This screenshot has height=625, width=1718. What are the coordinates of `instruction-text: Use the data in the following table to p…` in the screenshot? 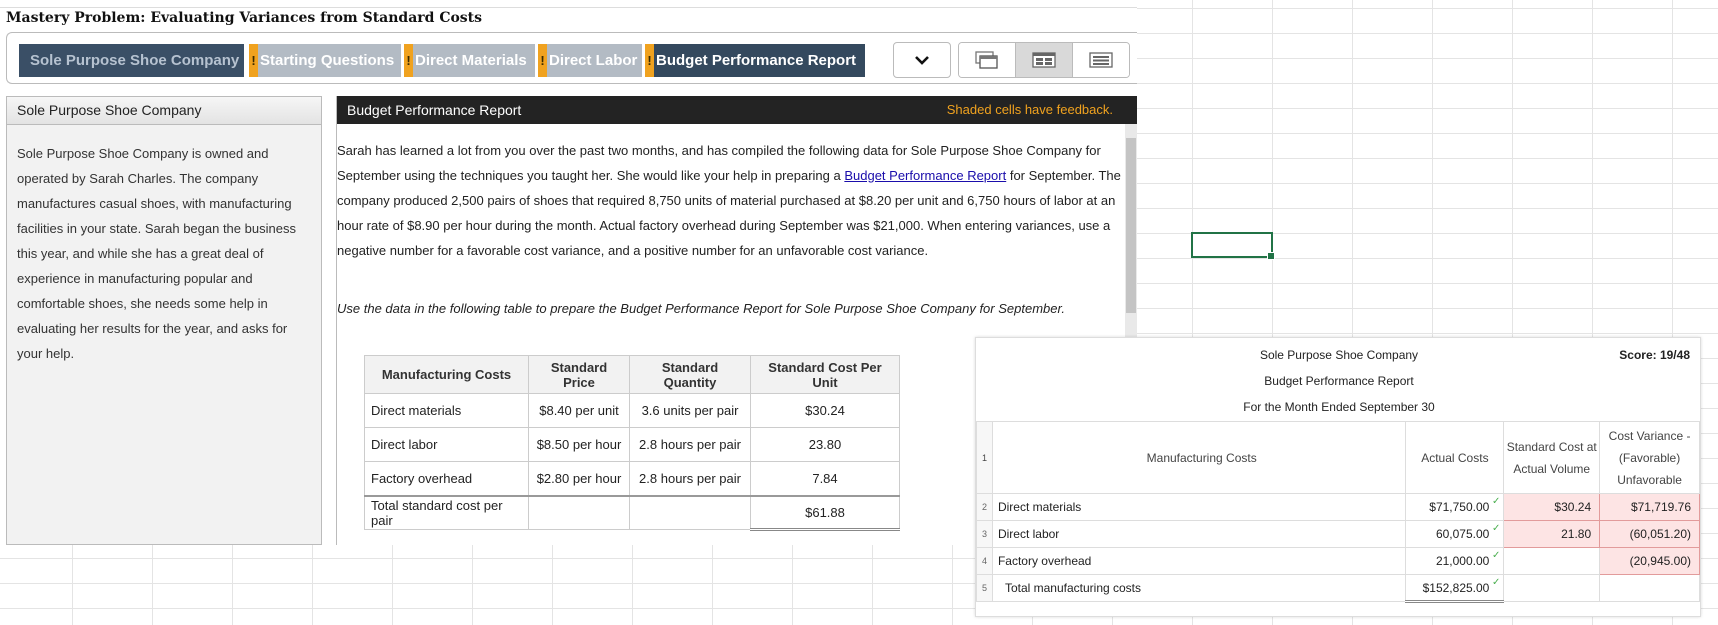 It's located at (701, 308).